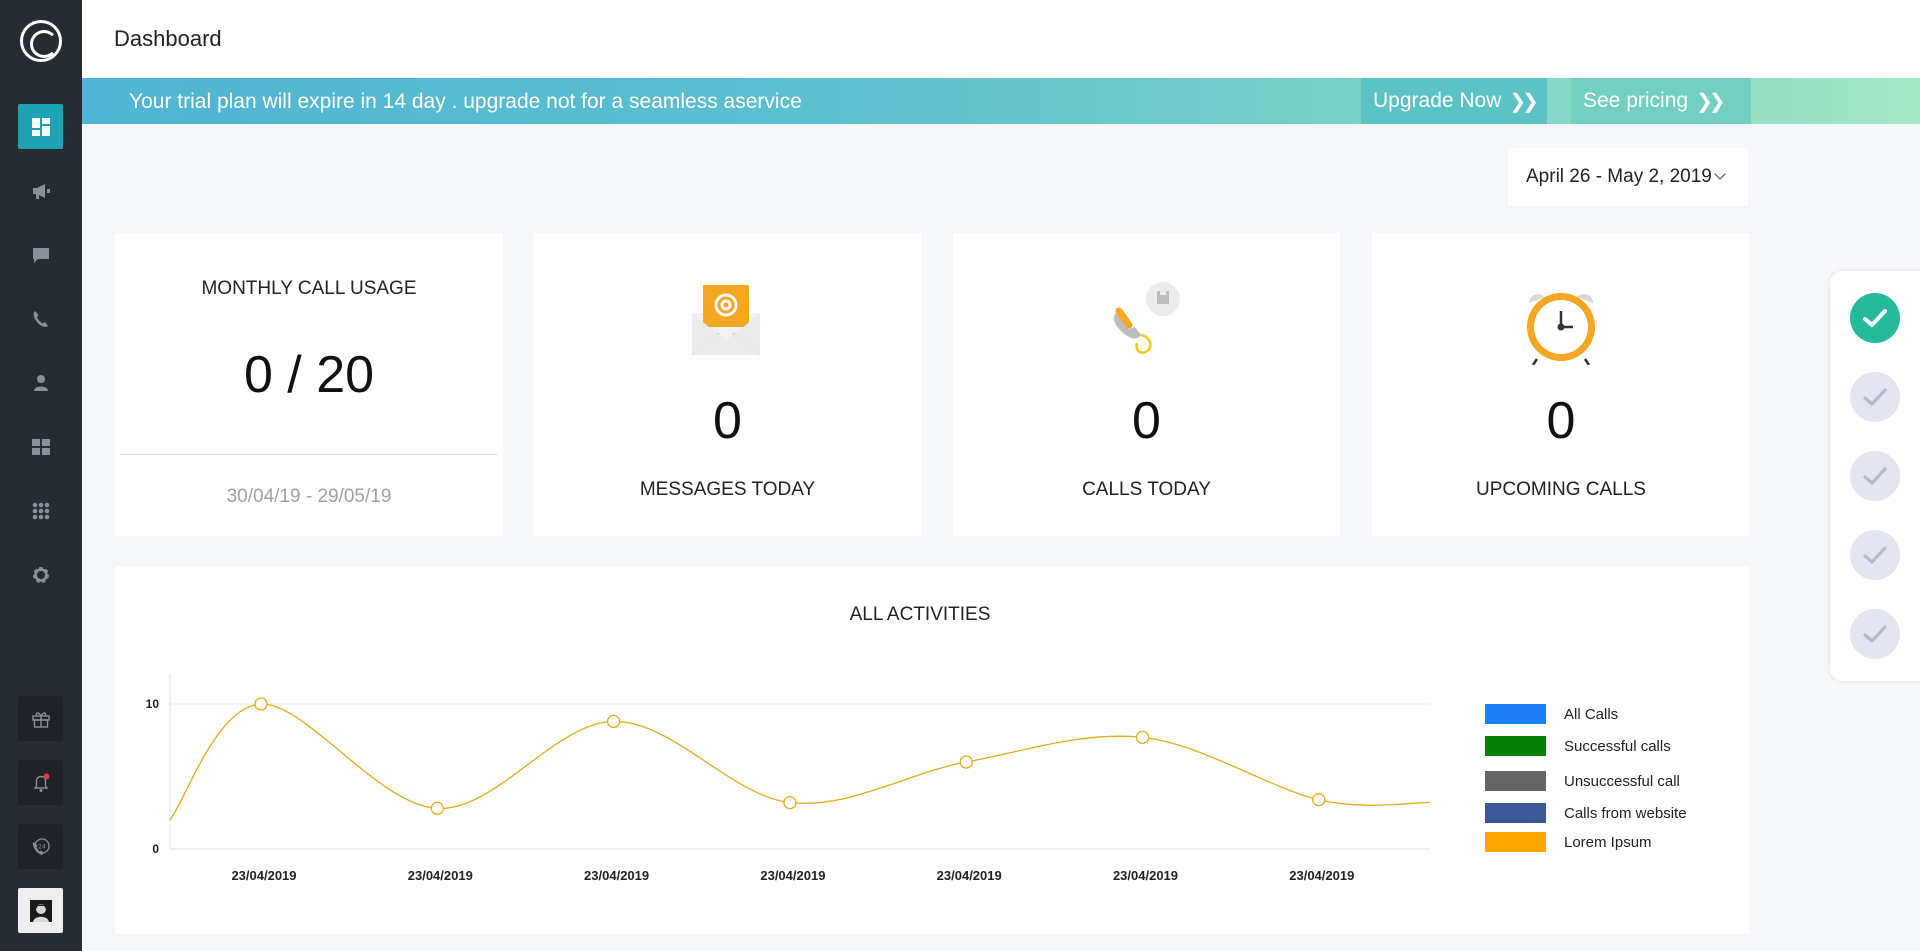 The image size is (1920, 951). What do you see at coordinates (1720, 174) in the screenshot?
I see `chevron-down-icon` at bounding box center [1720, 174].